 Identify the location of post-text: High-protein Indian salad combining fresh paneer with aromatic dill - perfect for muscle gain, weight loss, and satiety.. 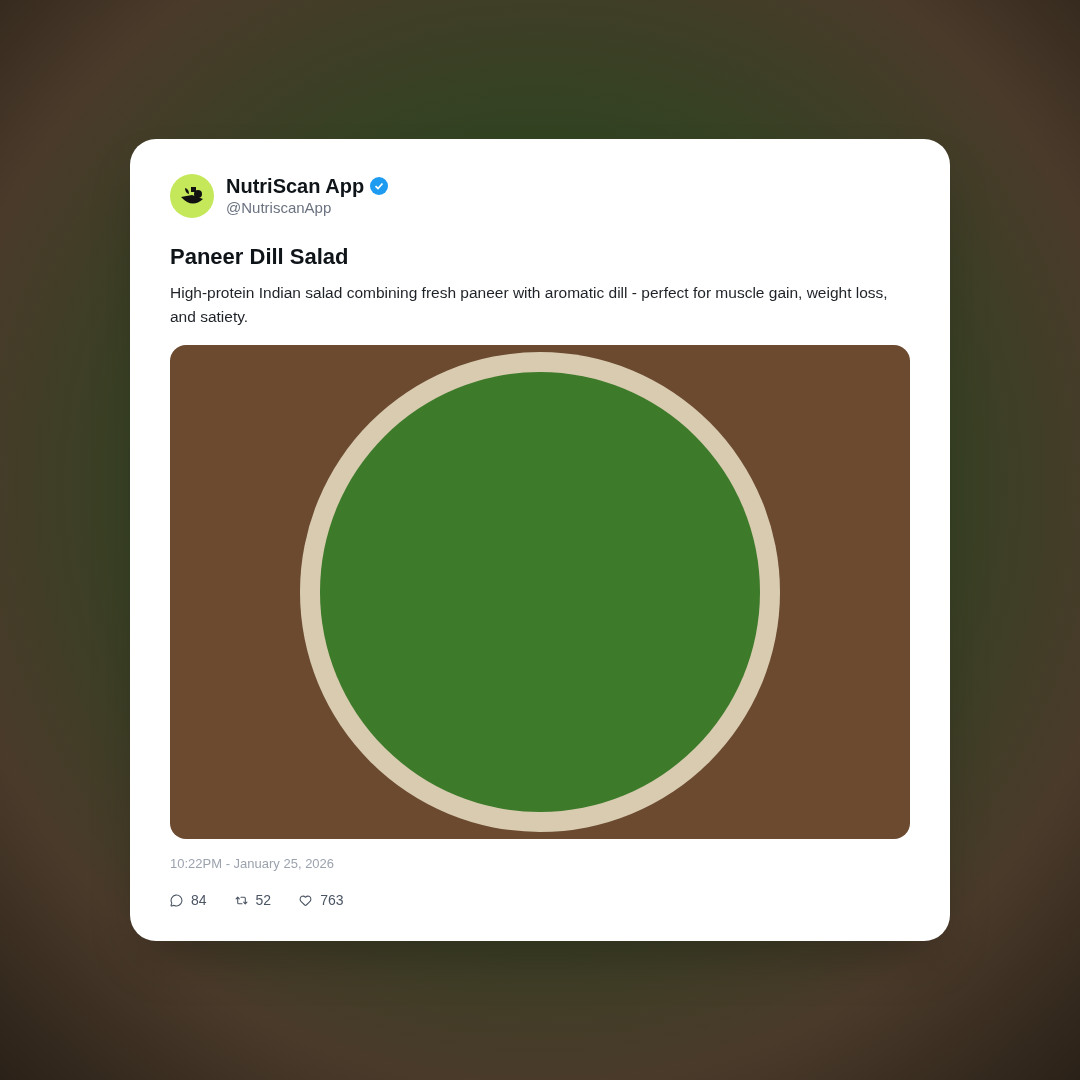
(529, 305).